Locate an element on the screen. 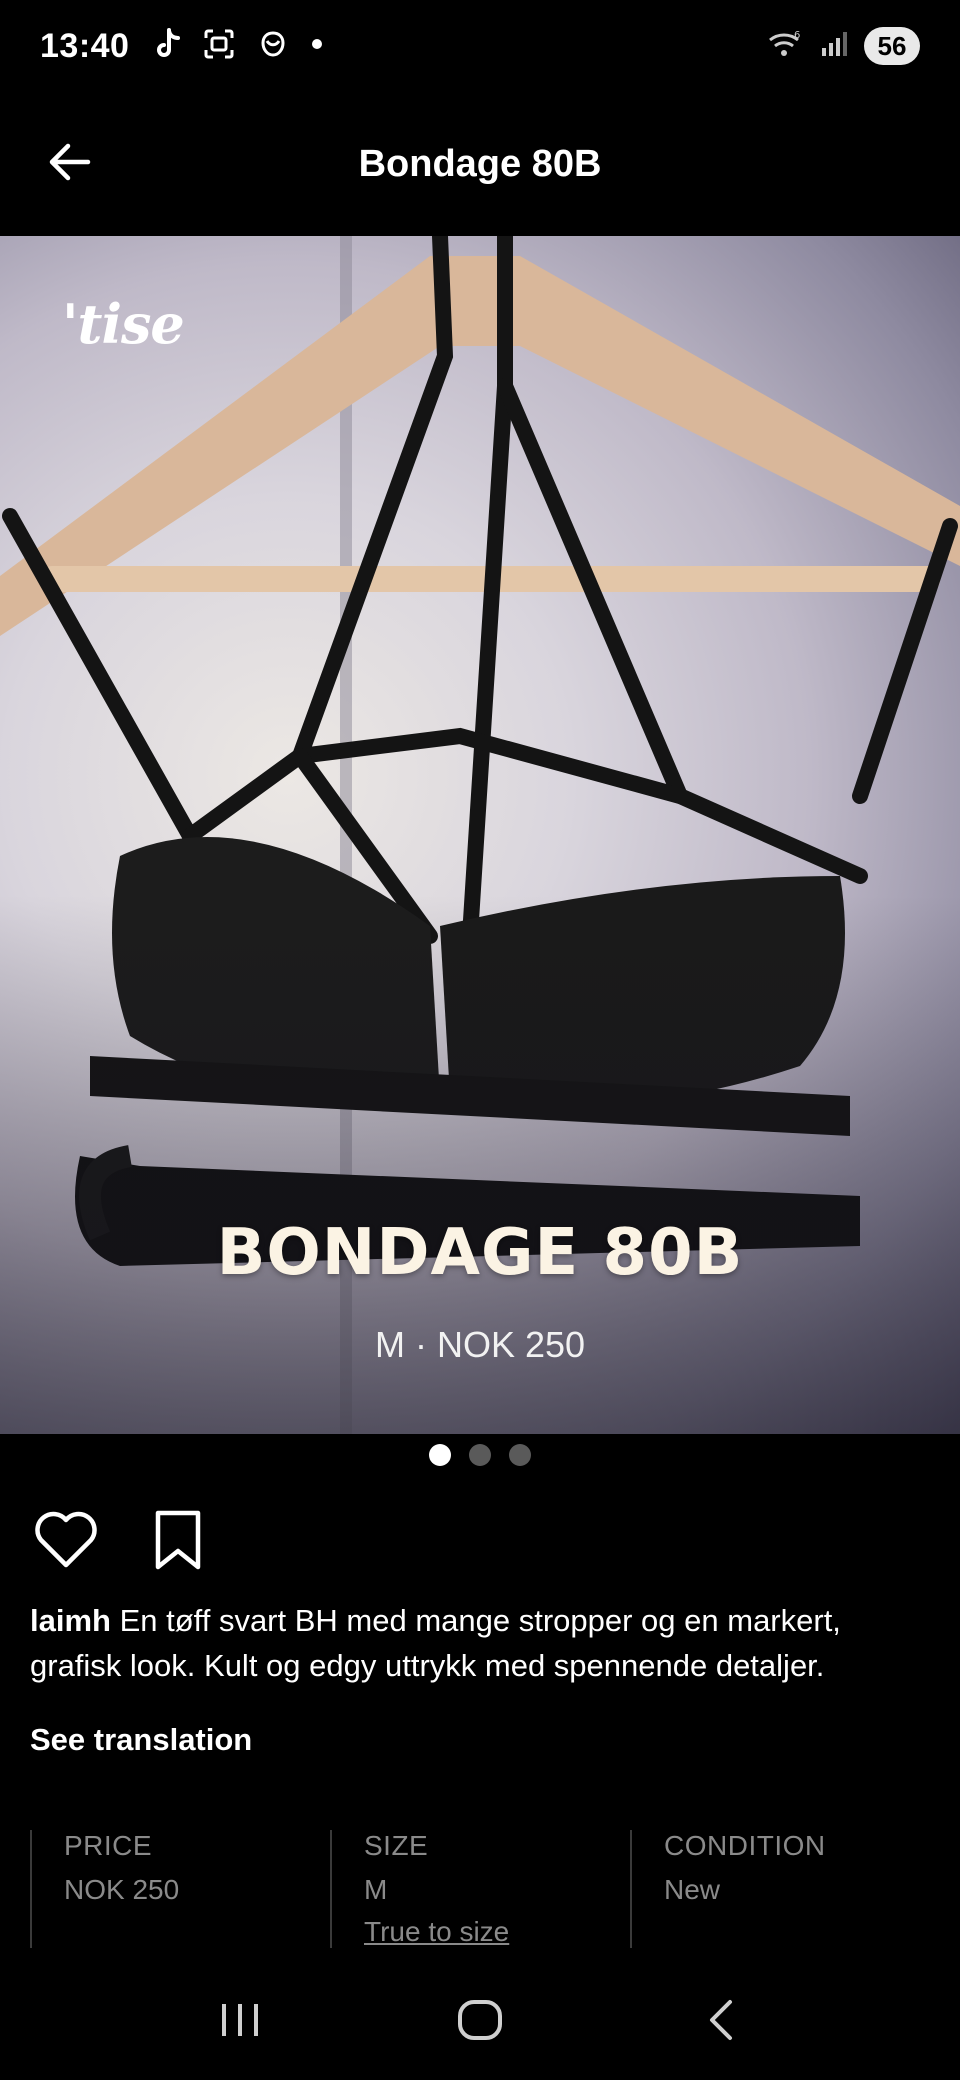 This screenshot has height=2080, width=960. condition-label: CONDITION is located at coordinates (745, 1845).